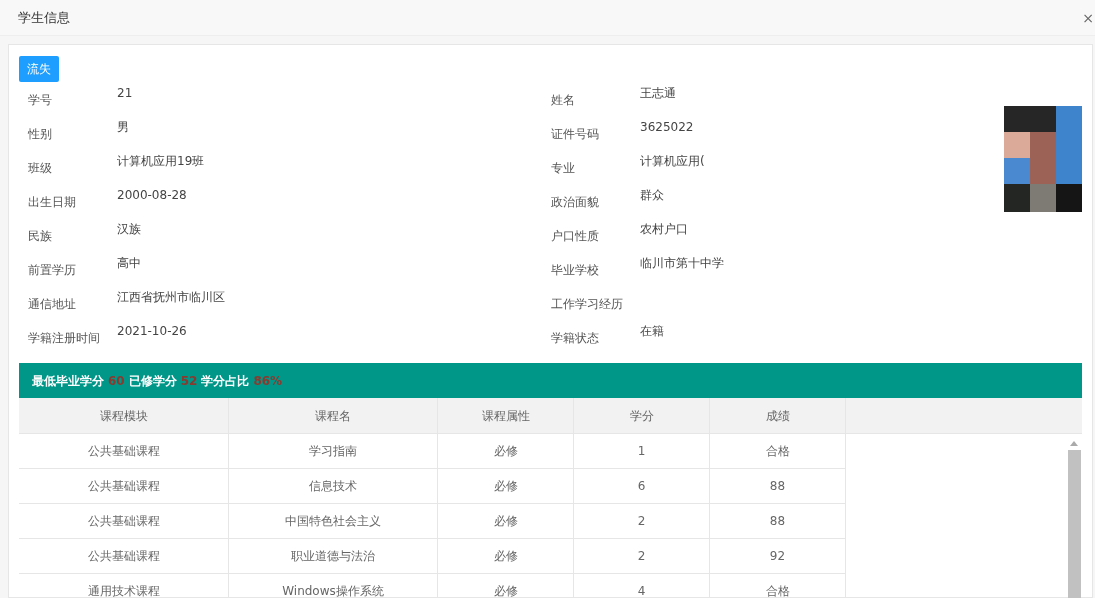 The height and width of the screenshot is (598, 1095). Describe the element at coordinates (575, 134) in the screenshot. I see `field-label: 证件号码` at that location.